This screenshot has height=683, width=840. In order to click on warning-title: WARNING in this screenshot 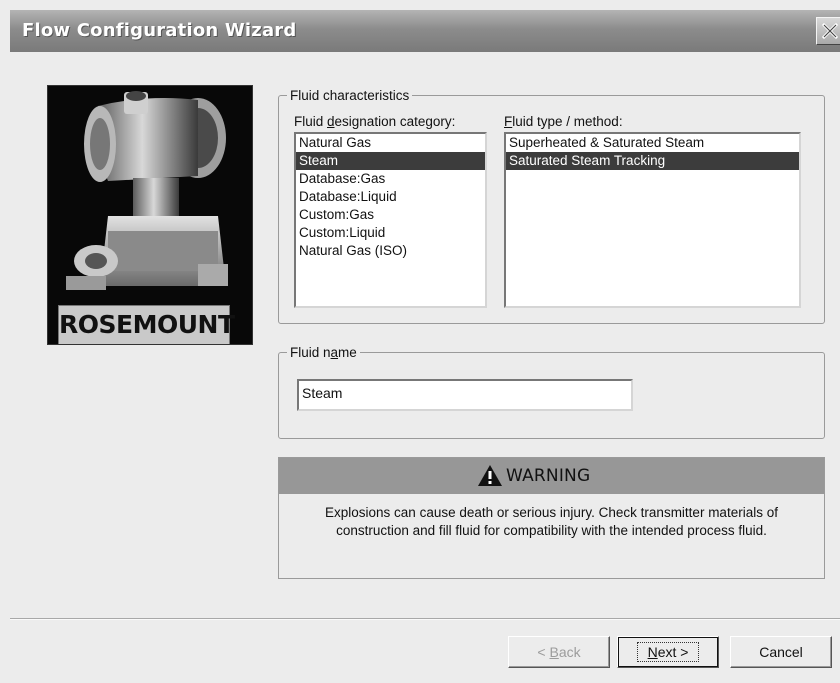, I will do `click(548, 476)`.